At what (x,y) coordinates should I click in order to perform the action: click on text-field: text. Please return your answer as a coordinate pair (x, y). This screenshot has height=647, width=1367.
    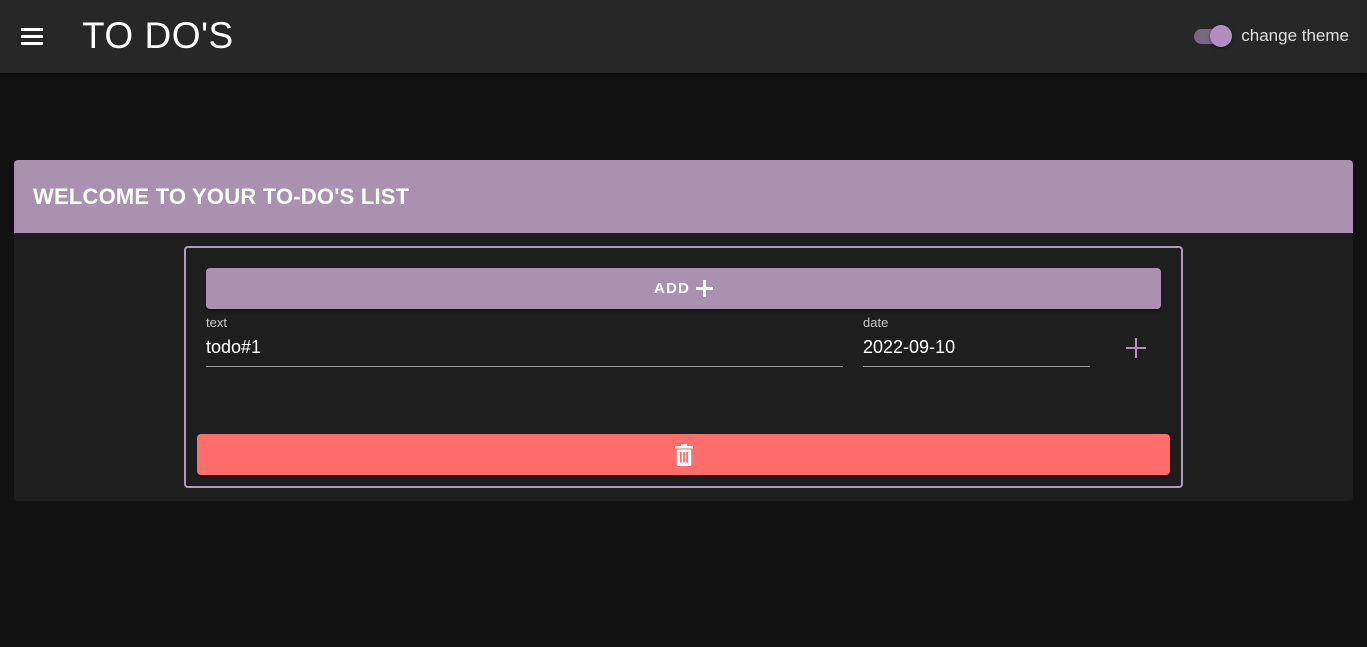
    Looking at the image, I should click on (524, 340).